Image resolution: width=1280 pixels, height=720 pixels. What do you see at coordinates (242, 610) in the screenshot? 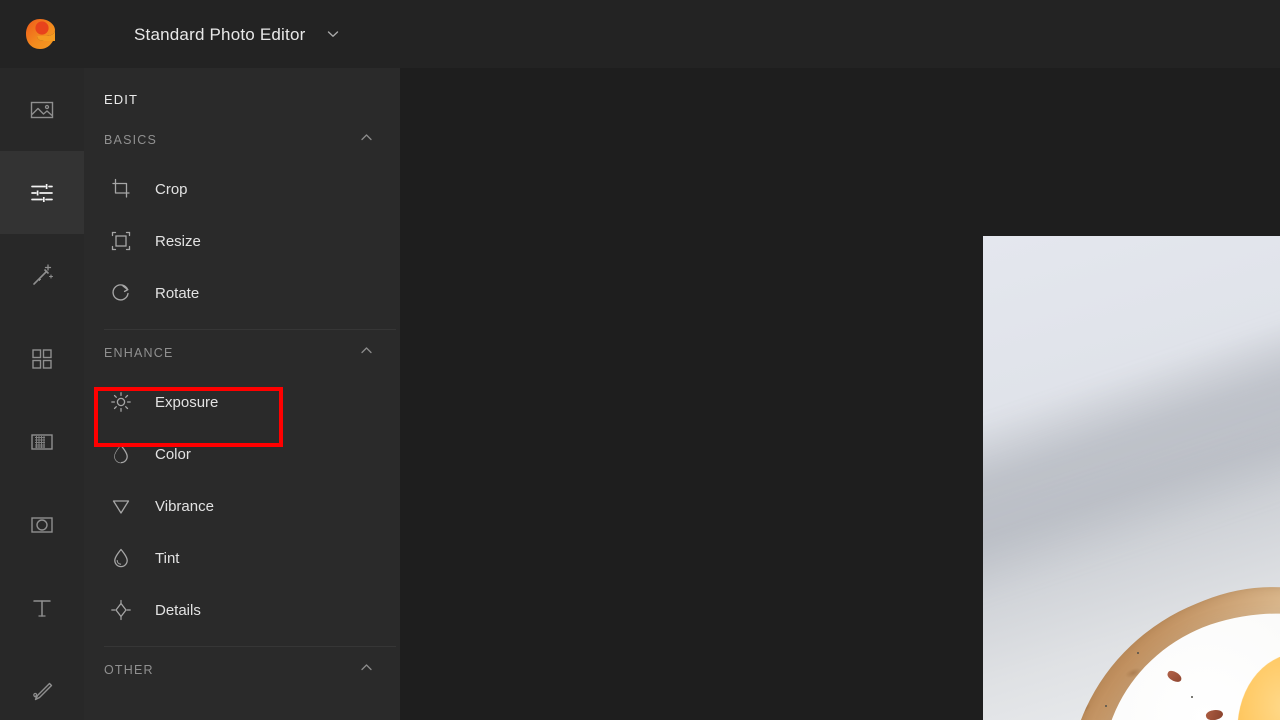
I see `edit-item-details: Details` at bounding box center [242, 610].